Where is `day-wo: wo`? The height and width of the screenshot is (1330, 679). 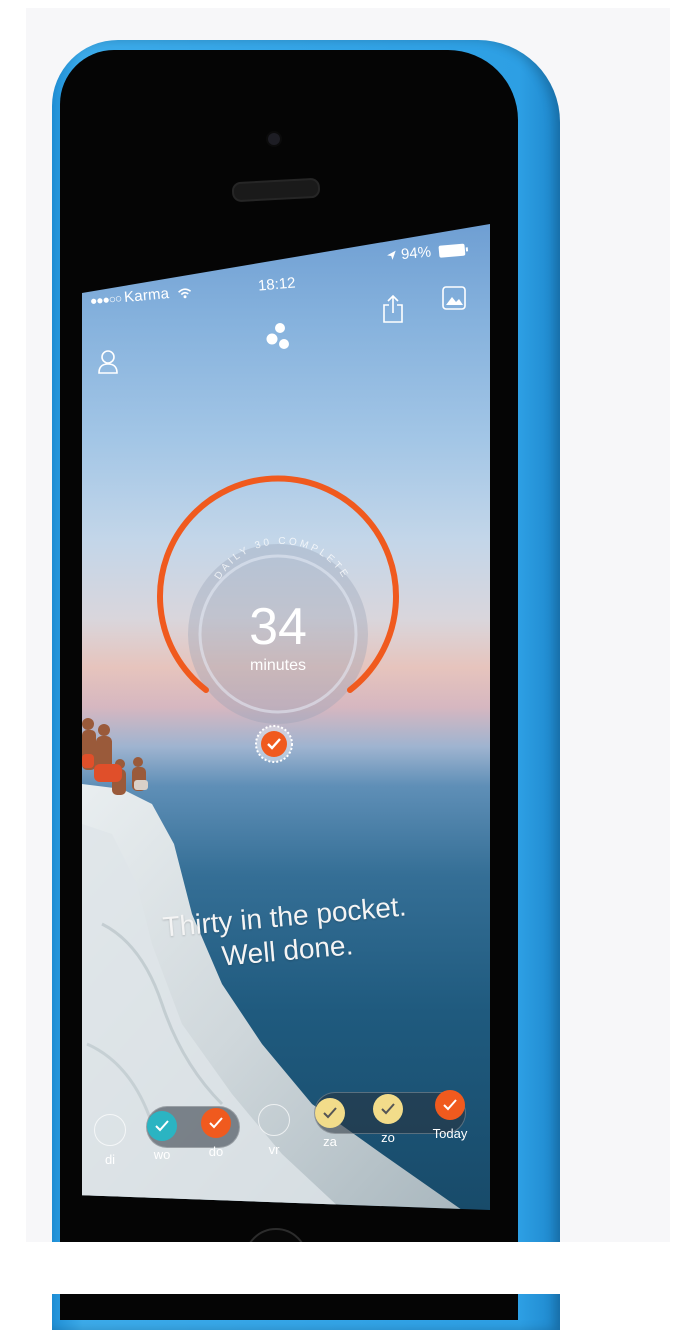 day-wo: wo is located at coordinates (162, 1136).